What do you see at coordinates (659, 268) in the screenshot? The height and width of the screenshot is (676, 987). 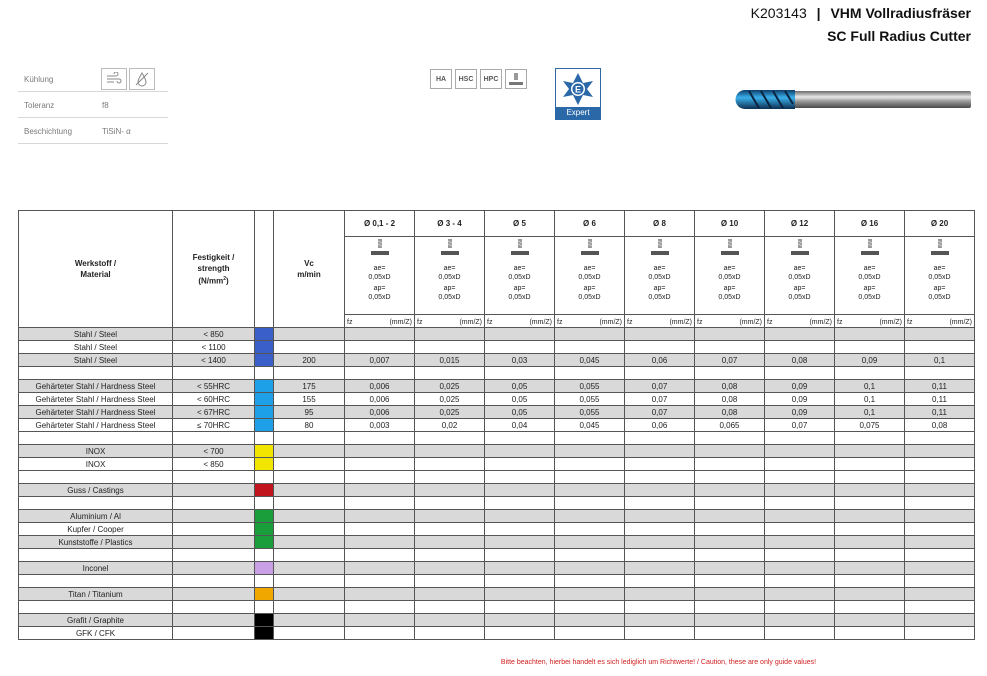 I see `ae-label: ae=` at bounding box center [659, 268].